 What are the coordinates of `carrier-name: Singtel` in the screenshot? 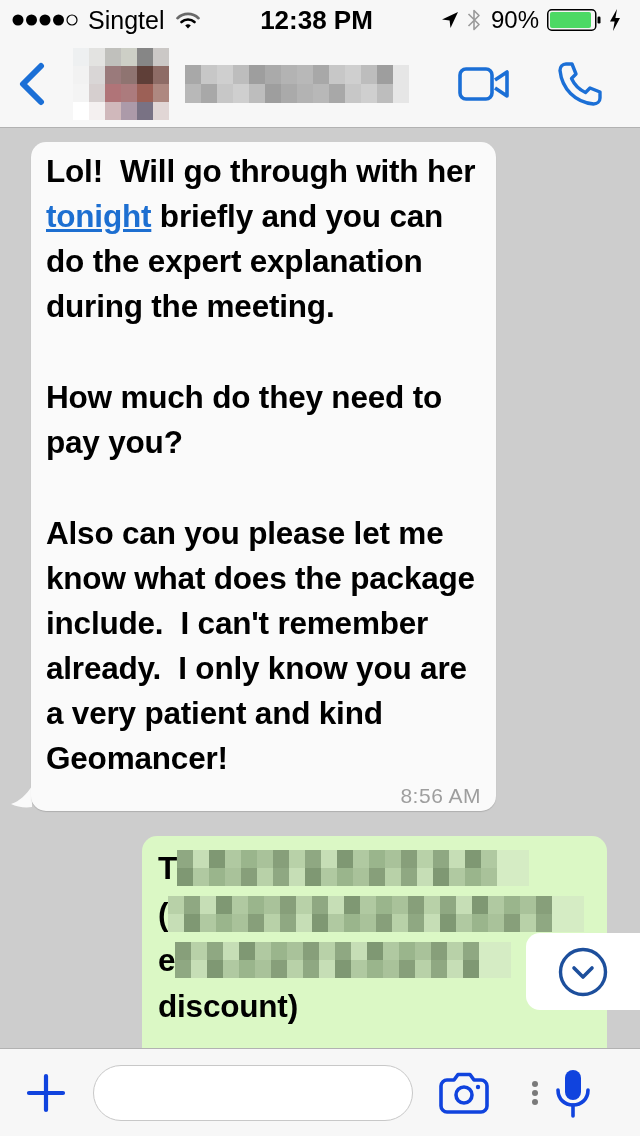 It's located at (126, 20).